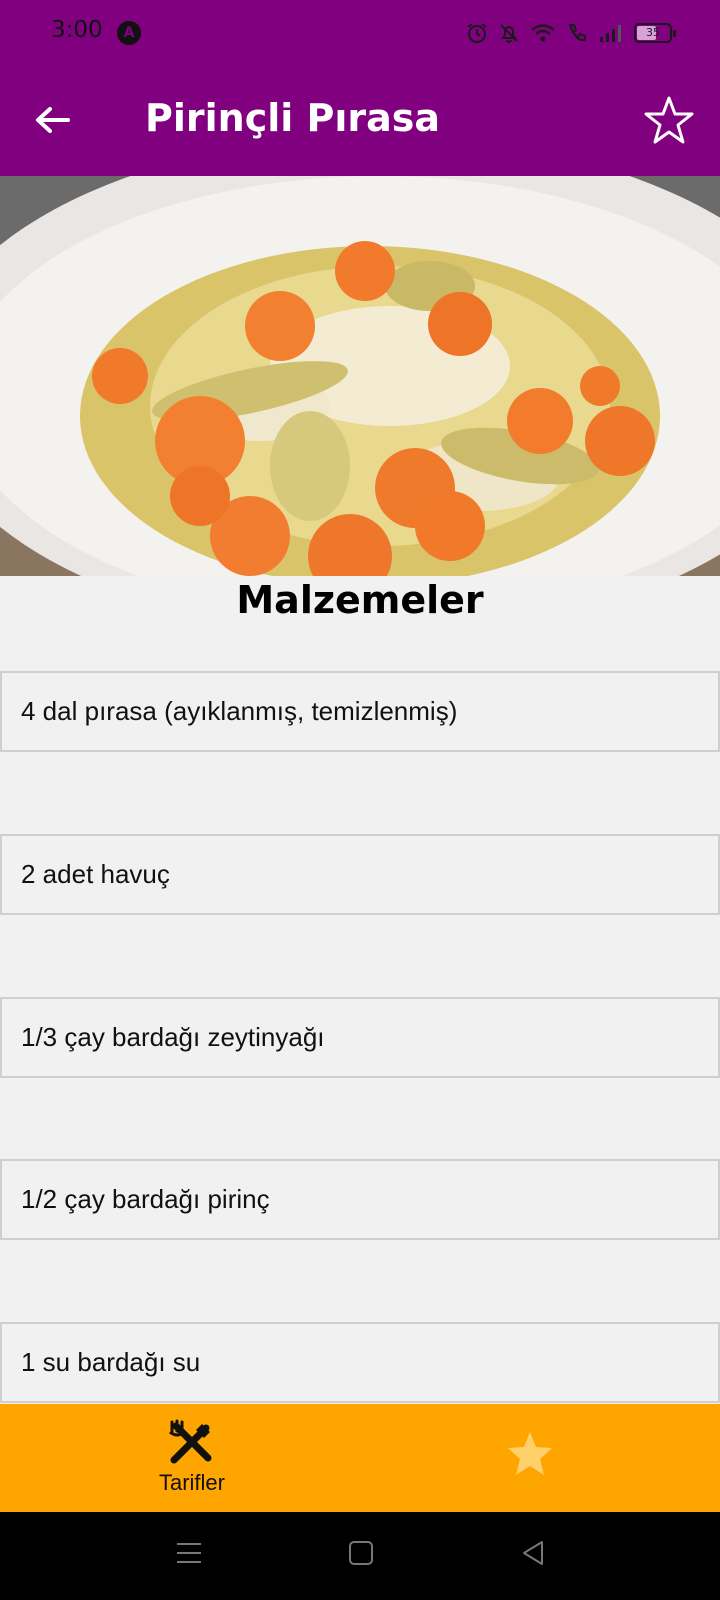 This screenshot has height=1600, width=720. What do you see at coordinates (360, 874) in the screenshot?
I see `ingredient-item: 2 adet havuç` at bounding box center [360, 874].